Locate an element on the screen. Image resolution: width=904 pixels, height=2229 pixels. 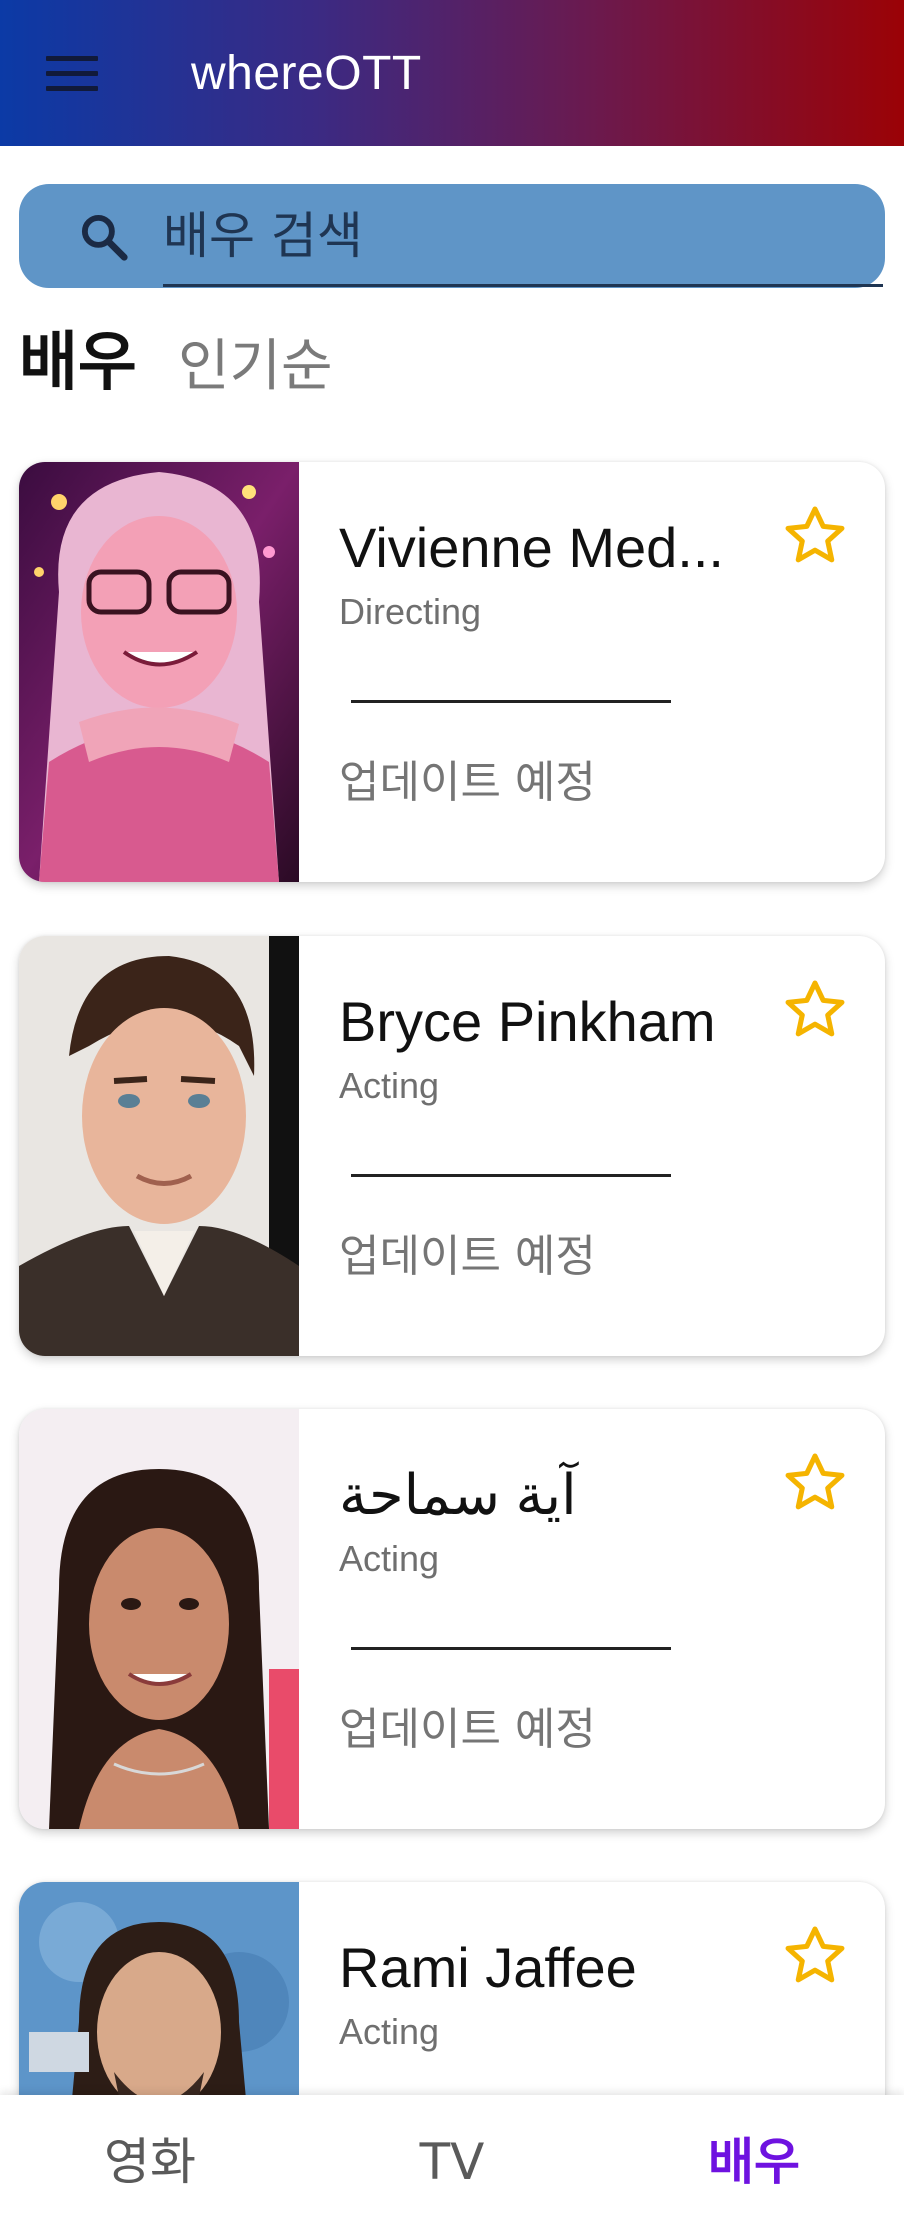
hamburger-menu-icon is located at coordinates (72, 73).